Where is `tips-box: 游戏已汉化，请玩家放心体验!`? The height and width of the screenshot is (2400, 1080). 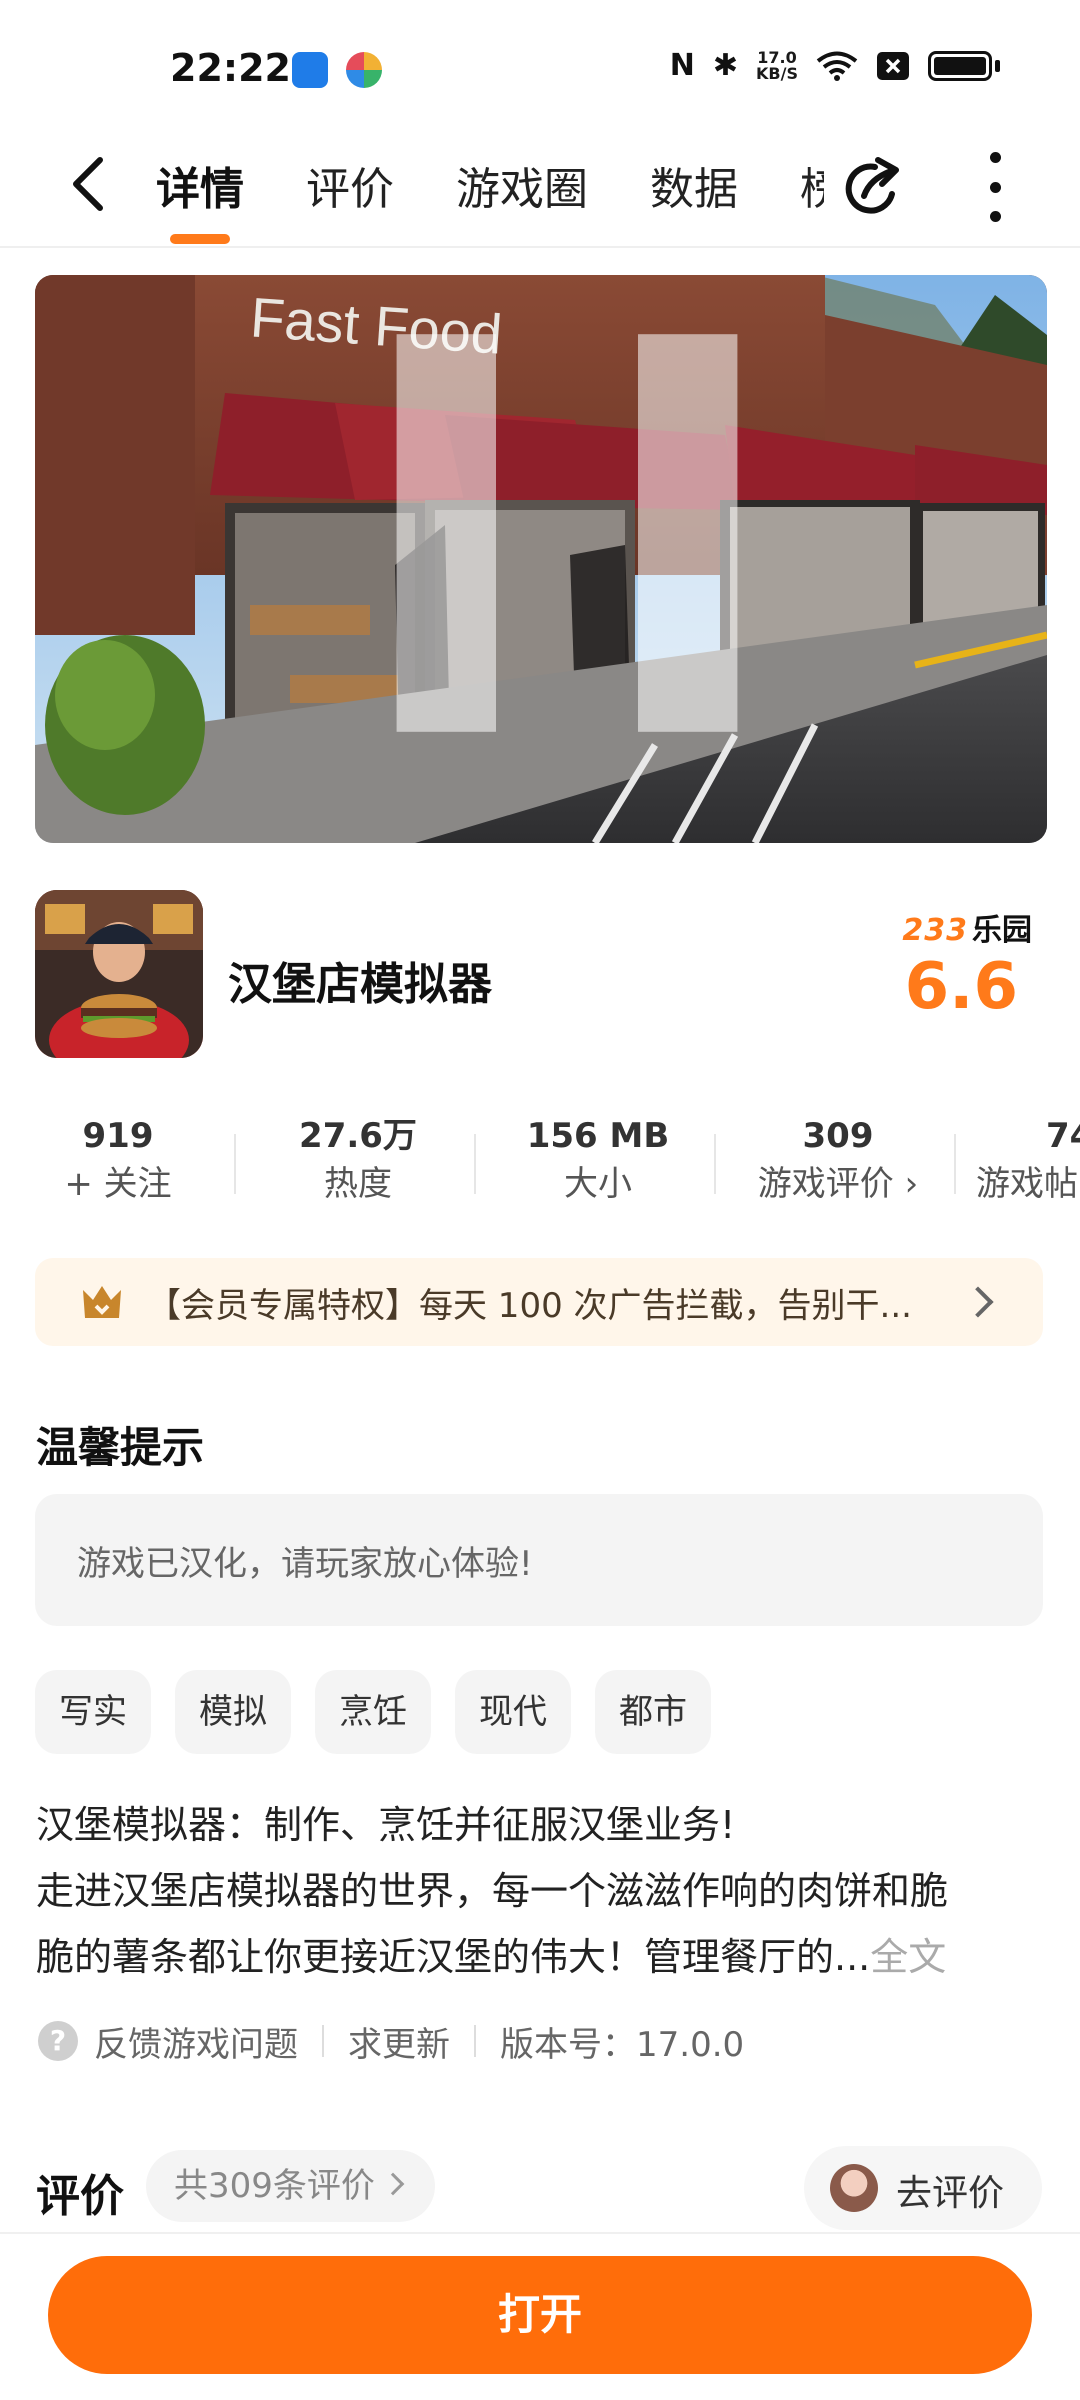
tips-box: 游戏已汉化，请玩家放心体验! is located at coordinates (539, 1560).